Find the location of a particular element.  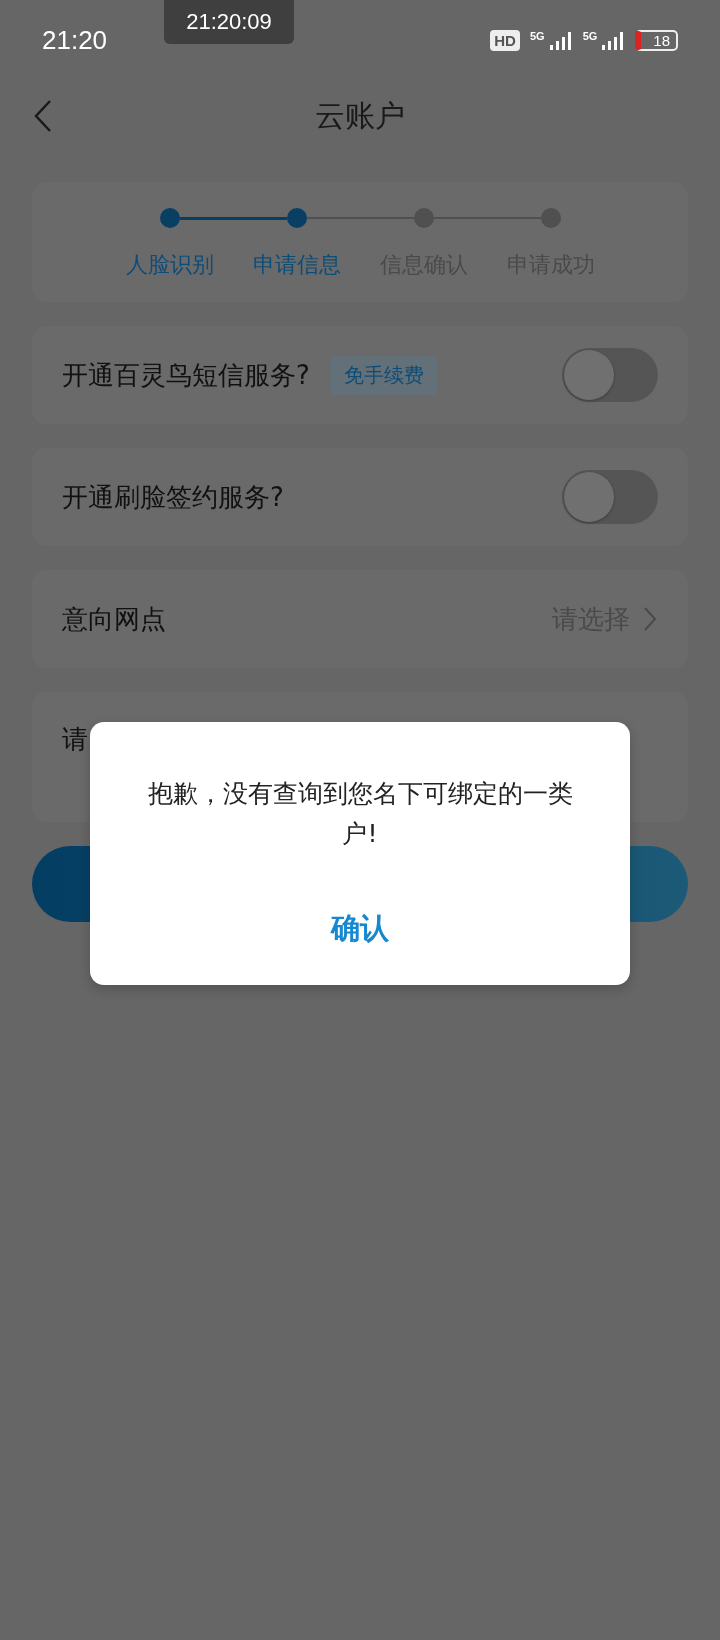

back-icon is located at coordinates (43, 116).